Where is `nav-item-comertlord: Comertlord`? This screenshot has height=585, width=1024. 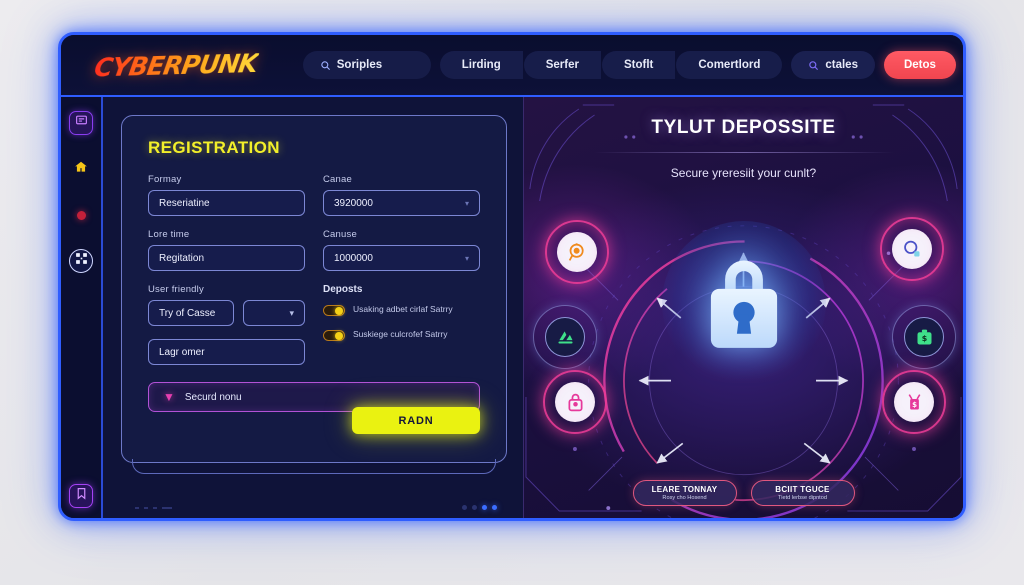 nav-item-comertlord: Comertlord is located at coordinates (729, 65).